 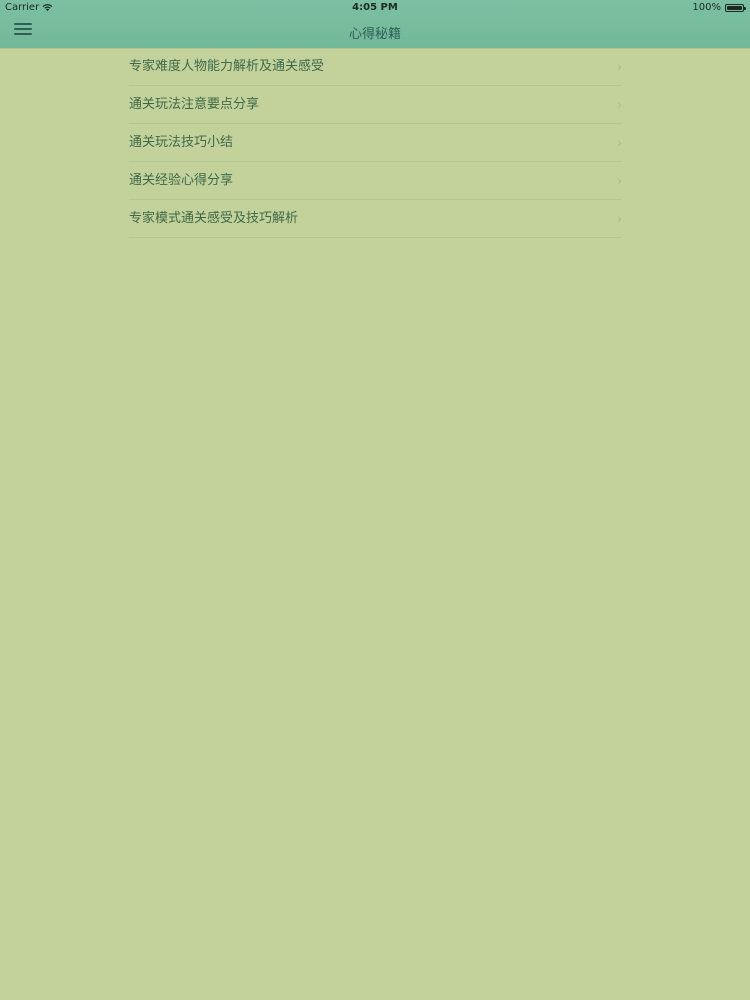 What do you see at coordinates (375, 181) in the screenshot?
I see `list-item: 通关经验心得分享 ›` at bounding box center [375, 181].